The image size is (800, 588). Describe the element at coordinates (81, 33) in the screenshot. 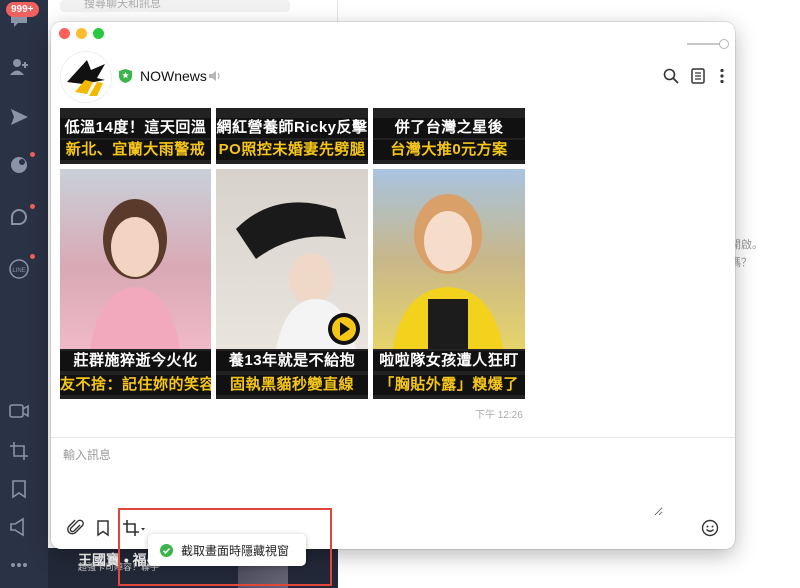

I see `minimize-button` at that location.